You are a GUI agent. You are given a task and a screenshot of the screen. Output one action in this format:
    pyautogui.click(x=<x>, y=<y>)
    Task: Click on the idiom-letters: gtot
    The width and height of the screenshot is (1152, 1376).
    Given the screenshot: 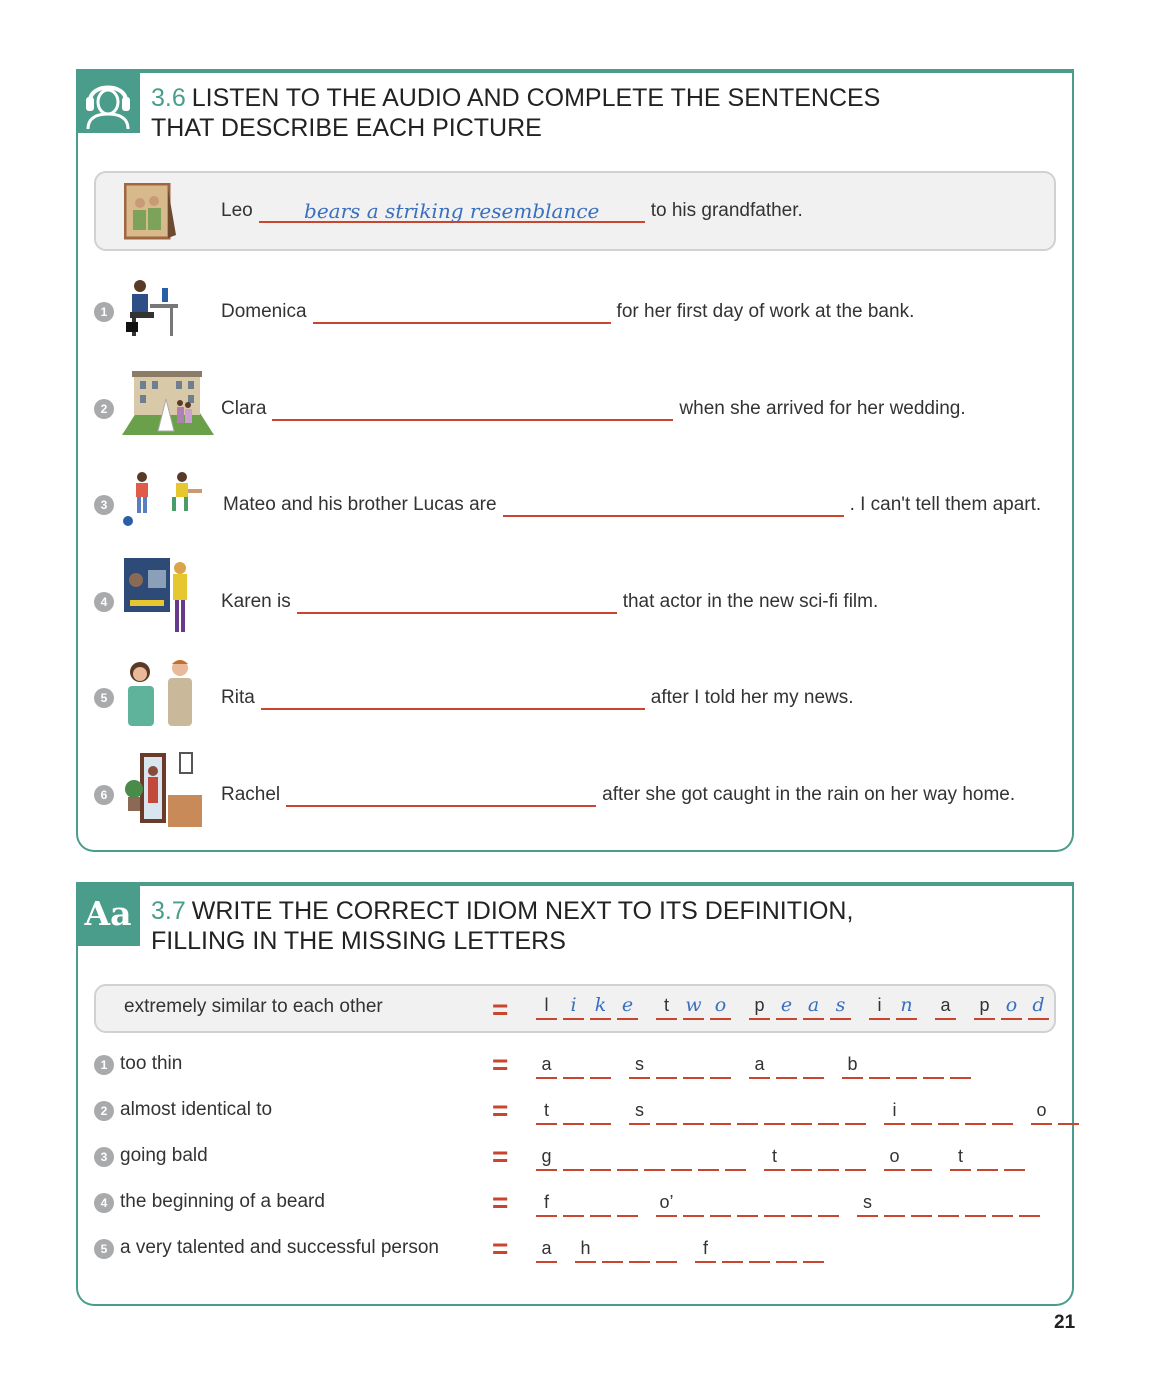 What is the action you would take?
    pyautogui.click(x=789, y=1157)
    